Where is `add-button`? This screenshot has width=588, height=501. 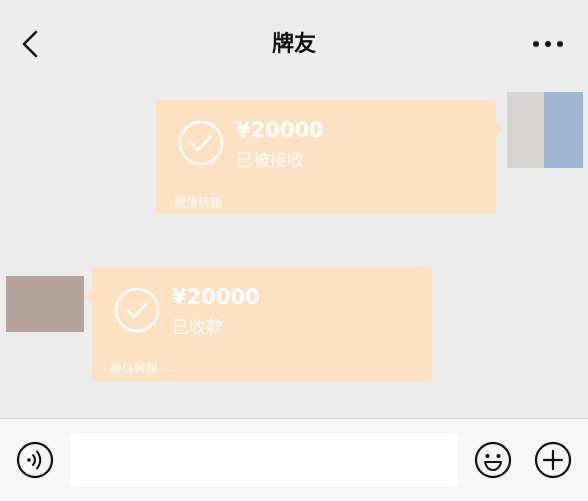 add-button is located at coordinates (553, 460).